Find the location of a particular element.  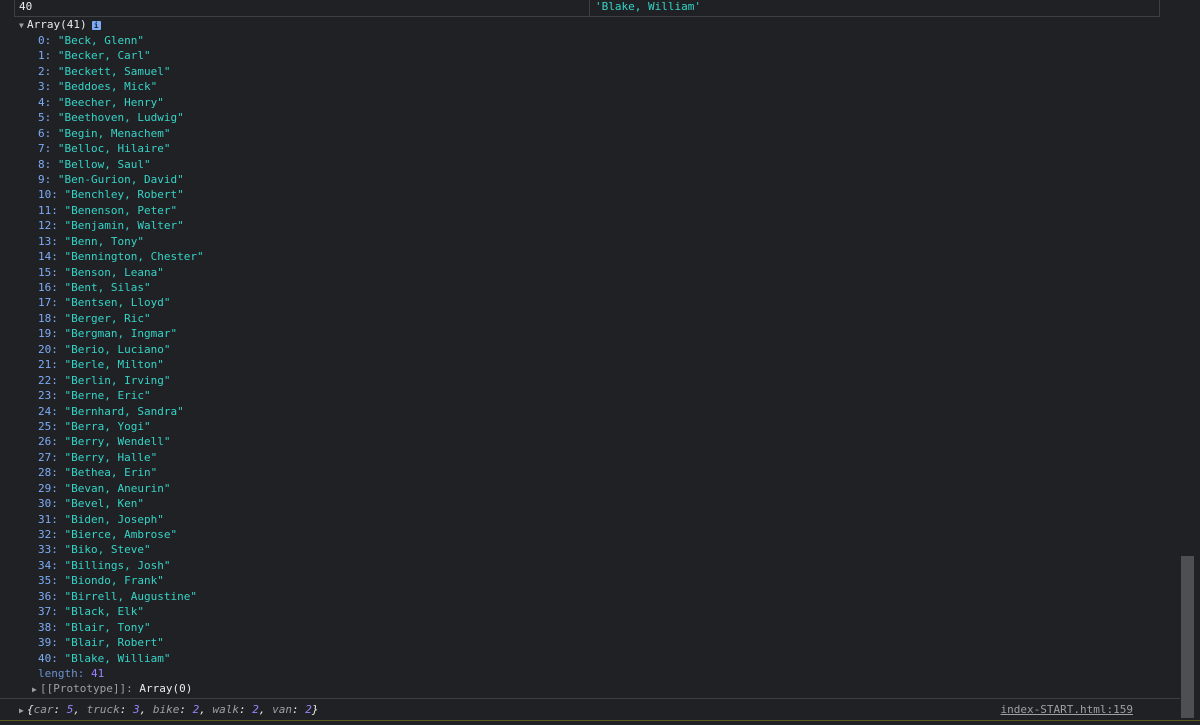

array-length: length: 41 is located at coordinates (71, 673).